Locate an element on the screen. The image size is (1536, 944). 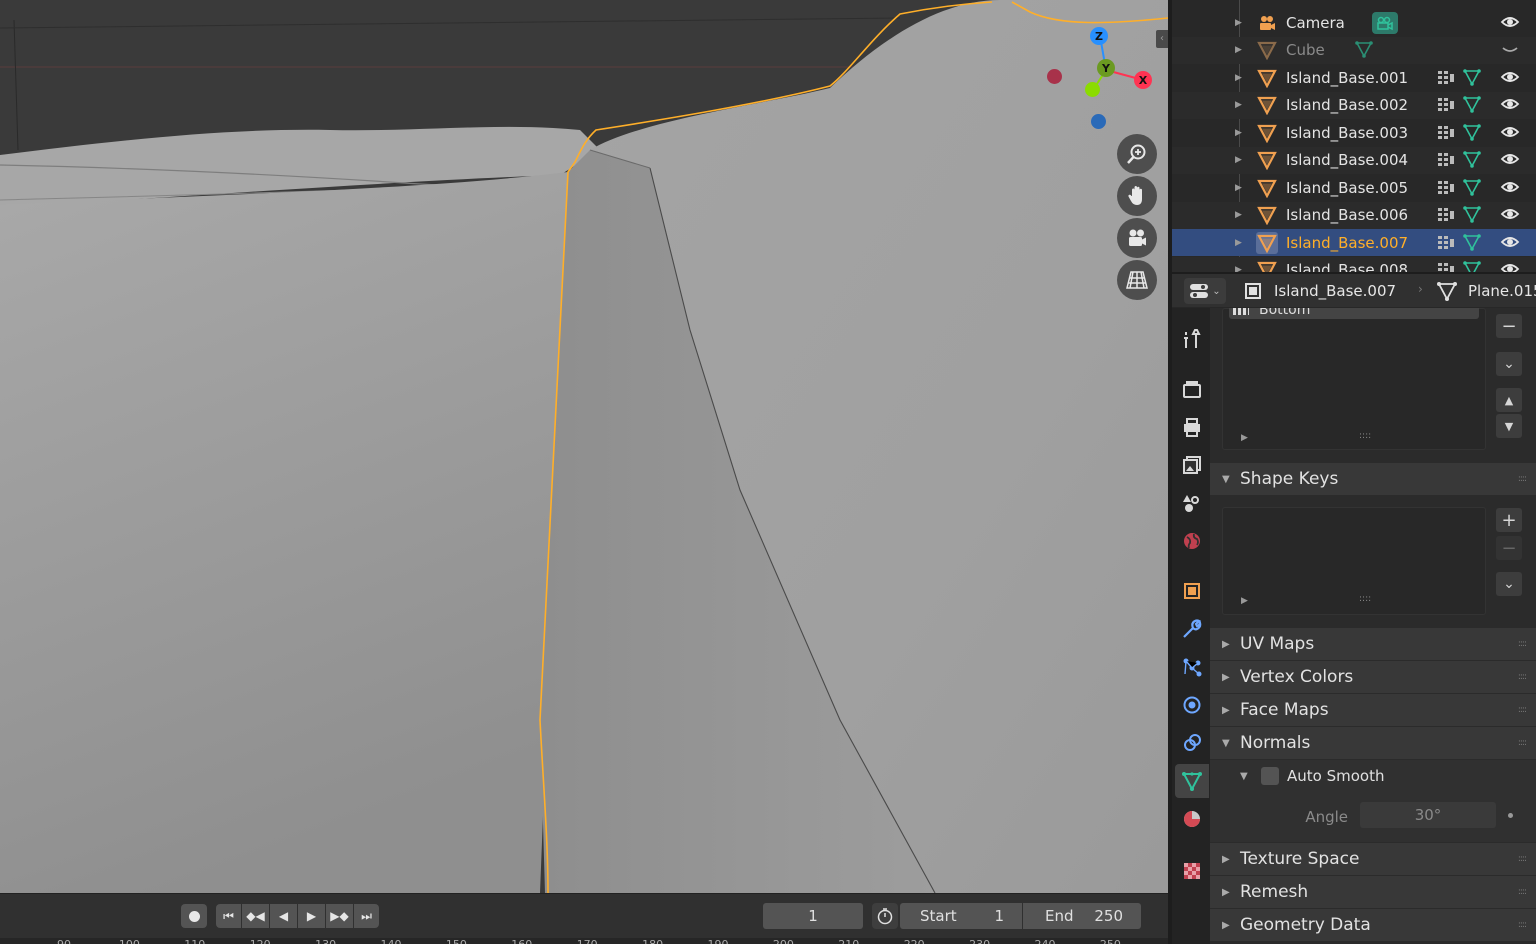
start-frame-field: Start 1 is located at coordinates (961, 916).